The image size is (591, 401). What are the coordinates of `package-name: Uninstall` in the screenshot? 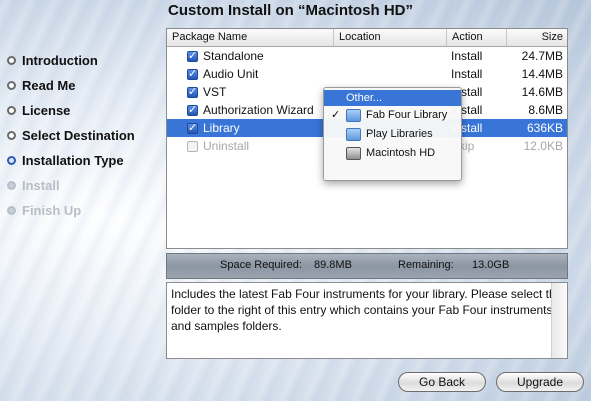 It's located at (226, 146).